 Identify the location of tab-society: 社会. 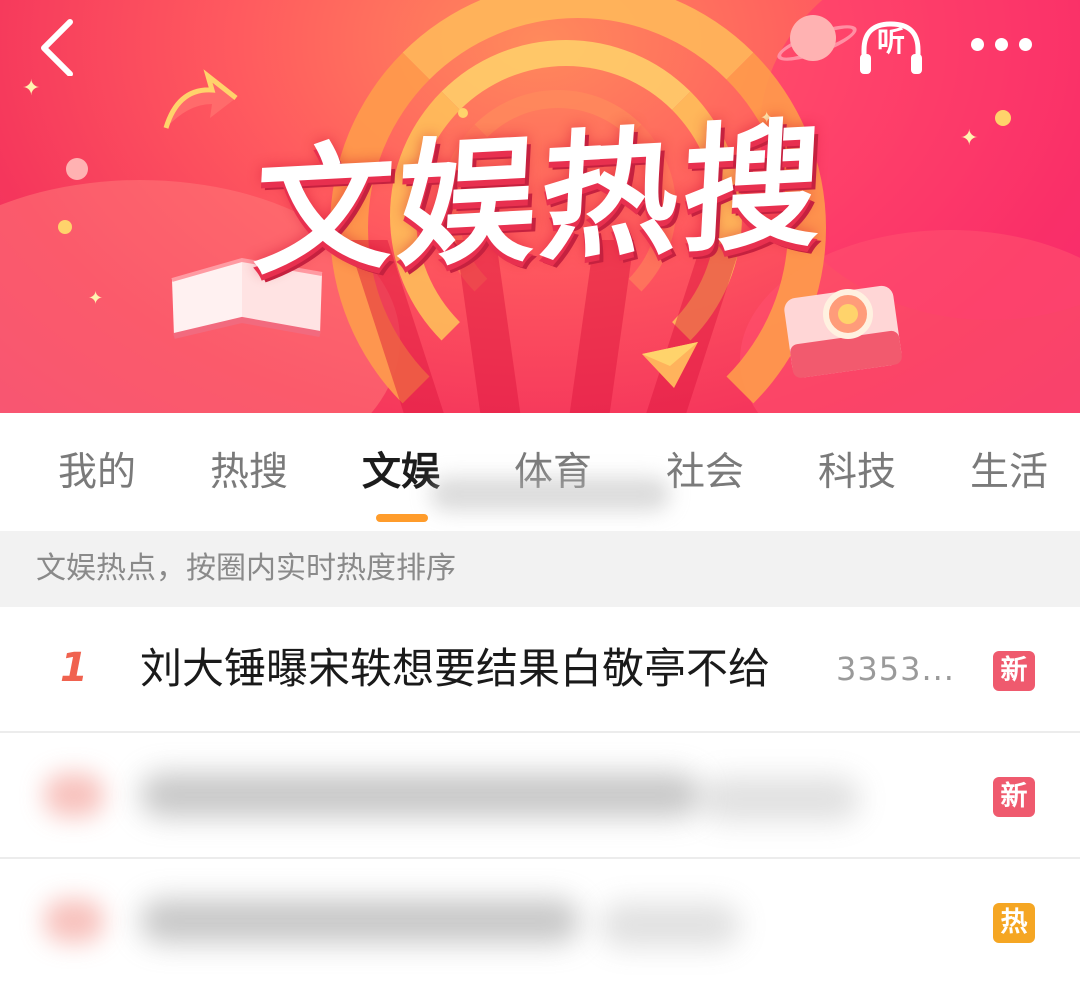
(705, 473).